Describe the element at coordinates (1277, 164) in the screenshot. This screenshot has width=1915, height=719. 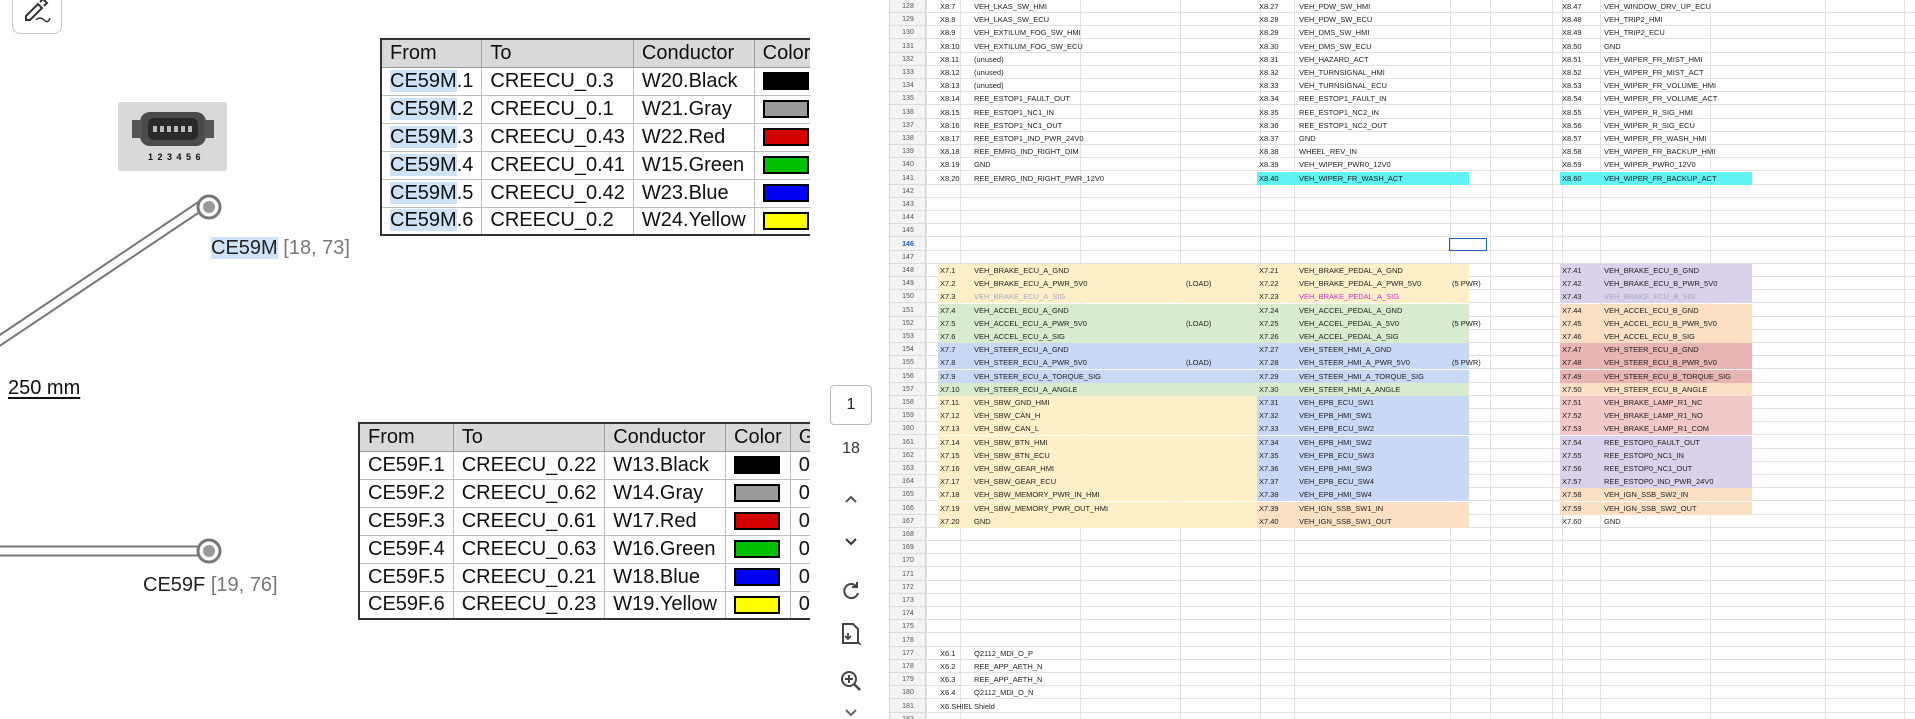
I see `pin-id-cell: X8.39` at that location.